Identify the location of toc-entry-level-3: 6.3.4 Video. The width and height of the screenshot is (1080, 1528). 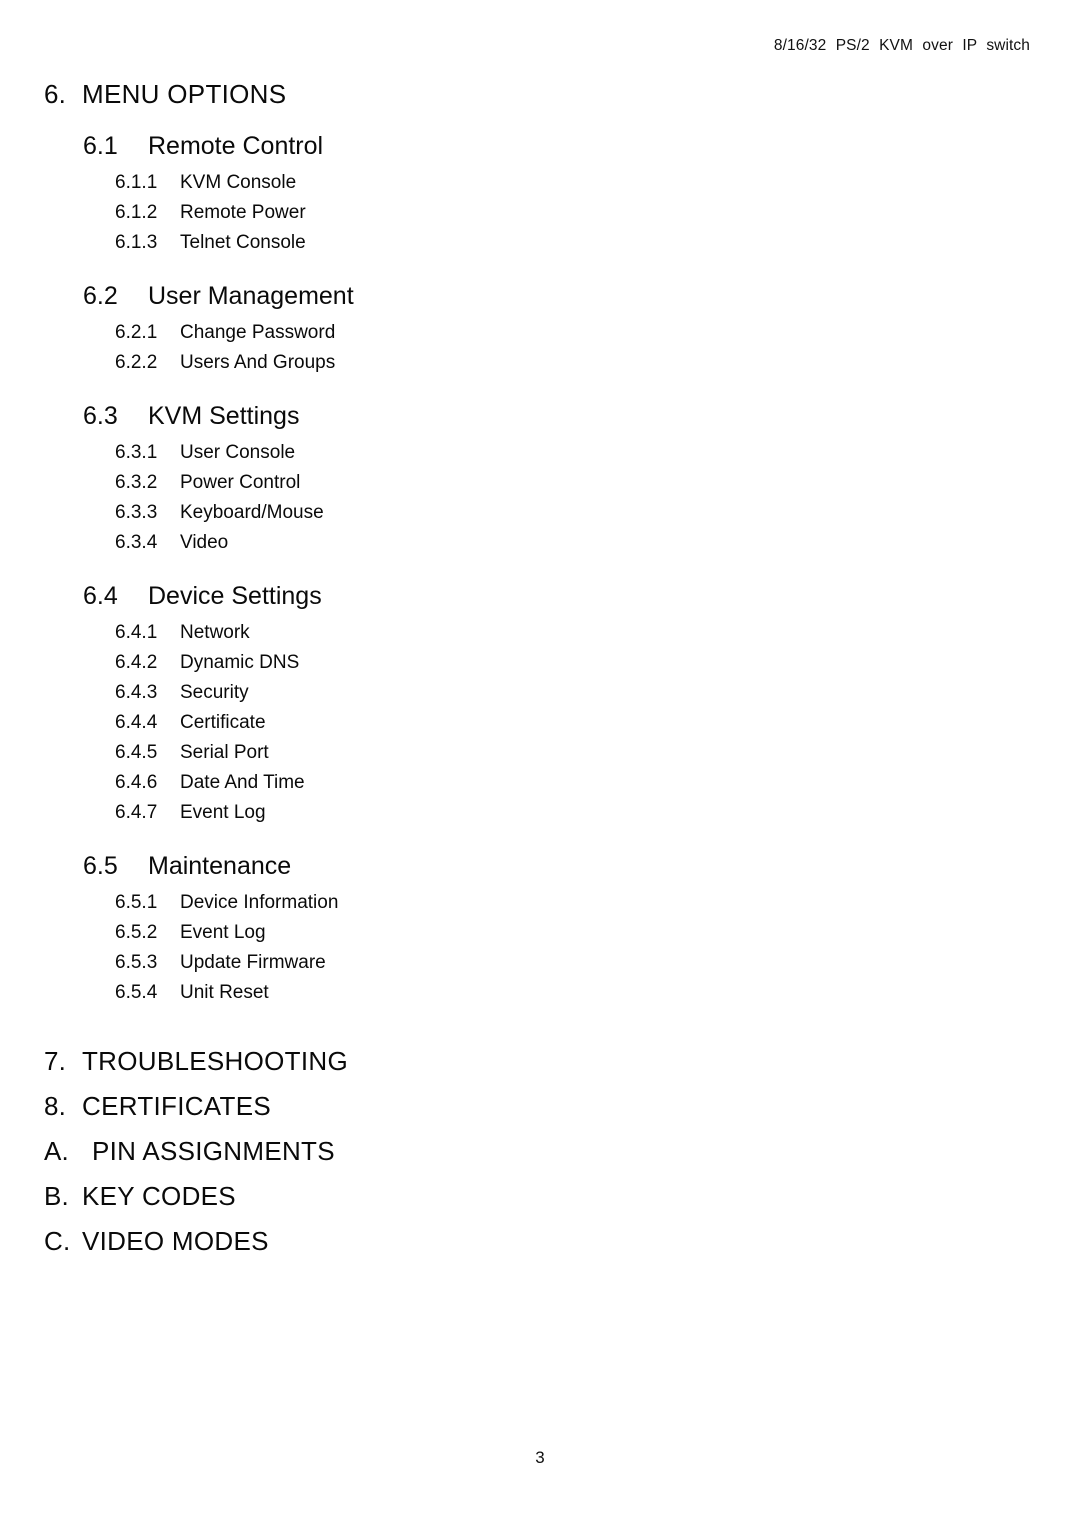
(540, 543).